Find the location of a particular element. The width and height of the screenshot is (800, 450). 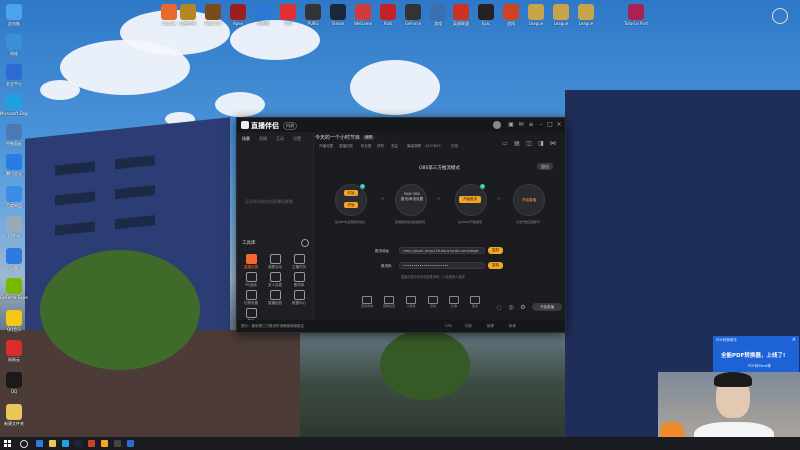

desktop-icon: 360 is located at coordinates (288, 15).